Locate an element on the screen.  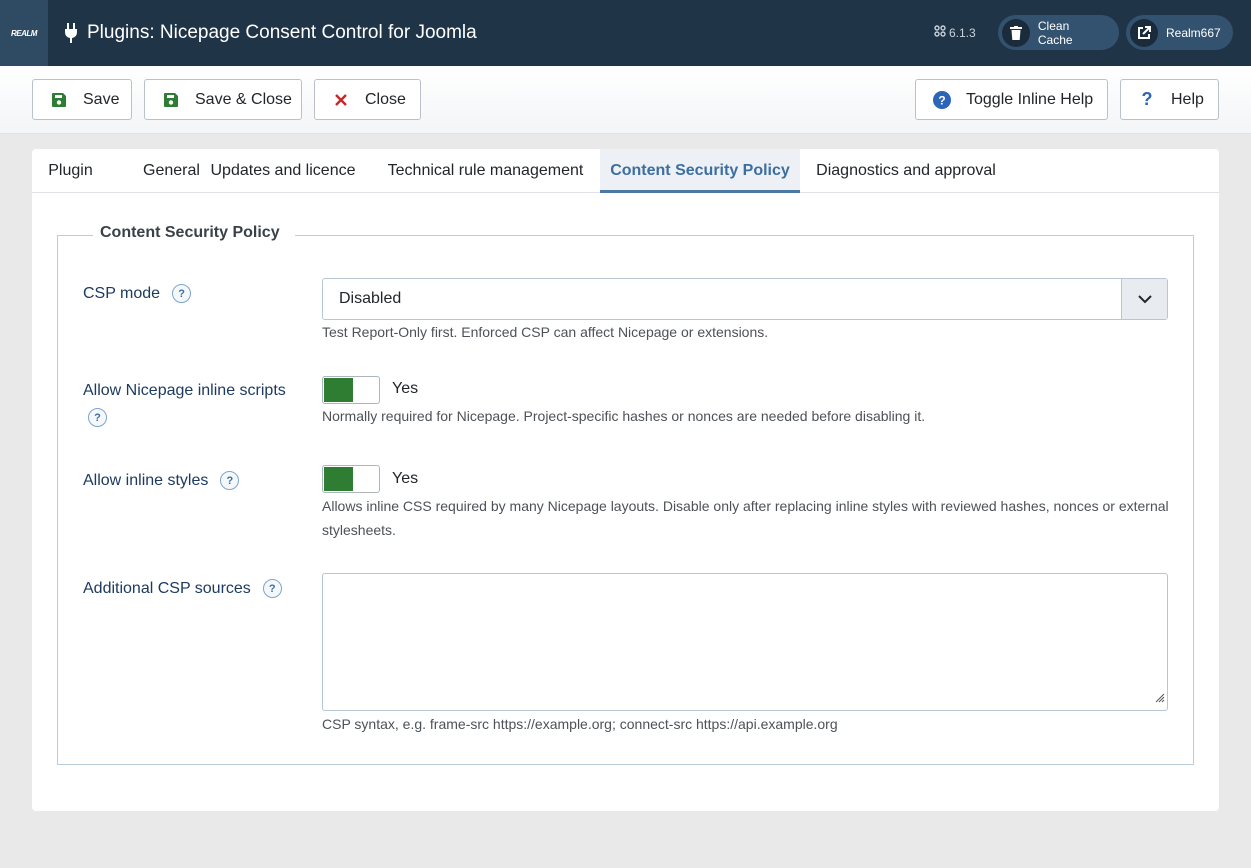
tab-label: Updates and licence is located at coordinates (283, 170).